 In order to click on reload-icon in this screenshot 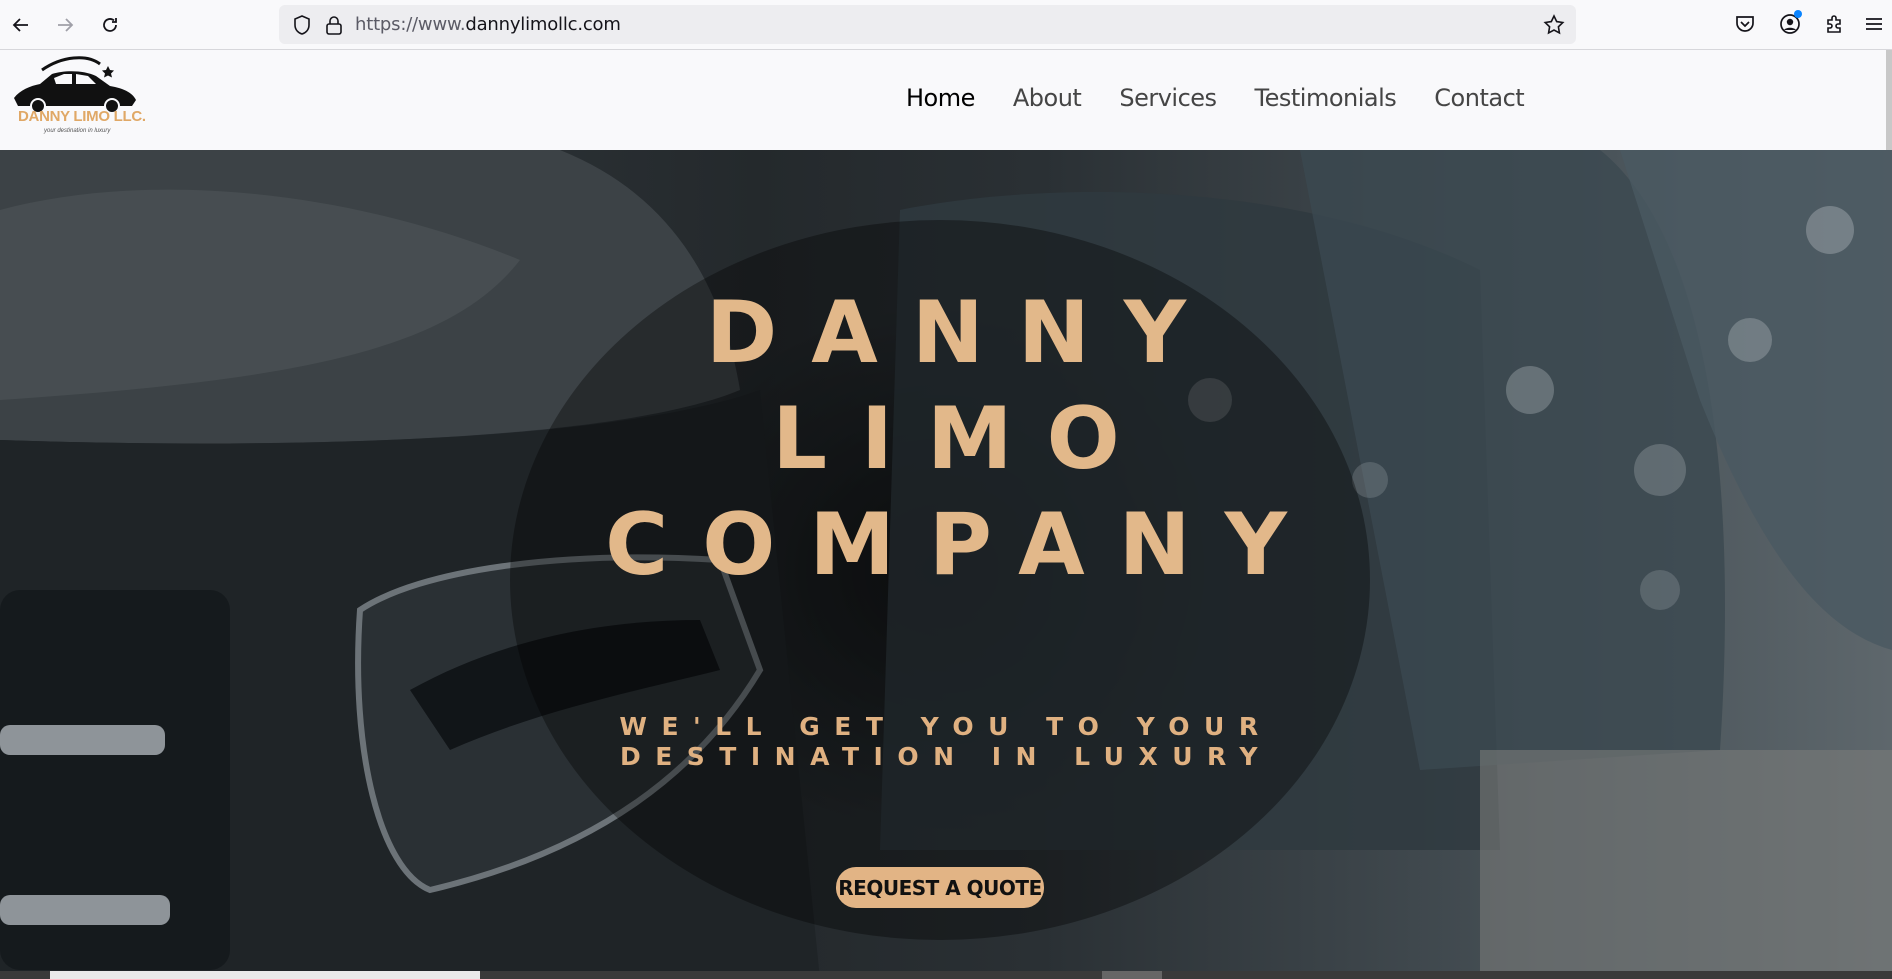, I will do `click(110, 25)`.